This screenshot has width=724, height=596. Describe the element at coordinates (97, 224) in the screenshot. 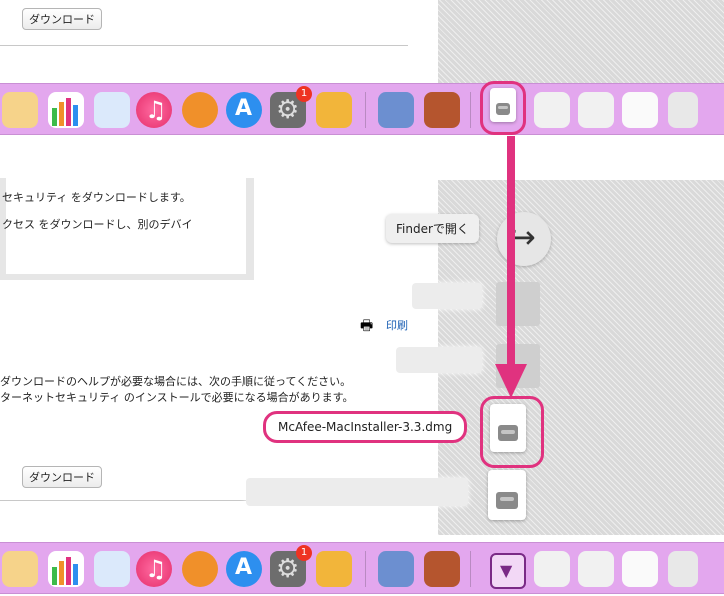

I see `info-text-2: クセス をダウンロードし、別のデバイ` at that location.